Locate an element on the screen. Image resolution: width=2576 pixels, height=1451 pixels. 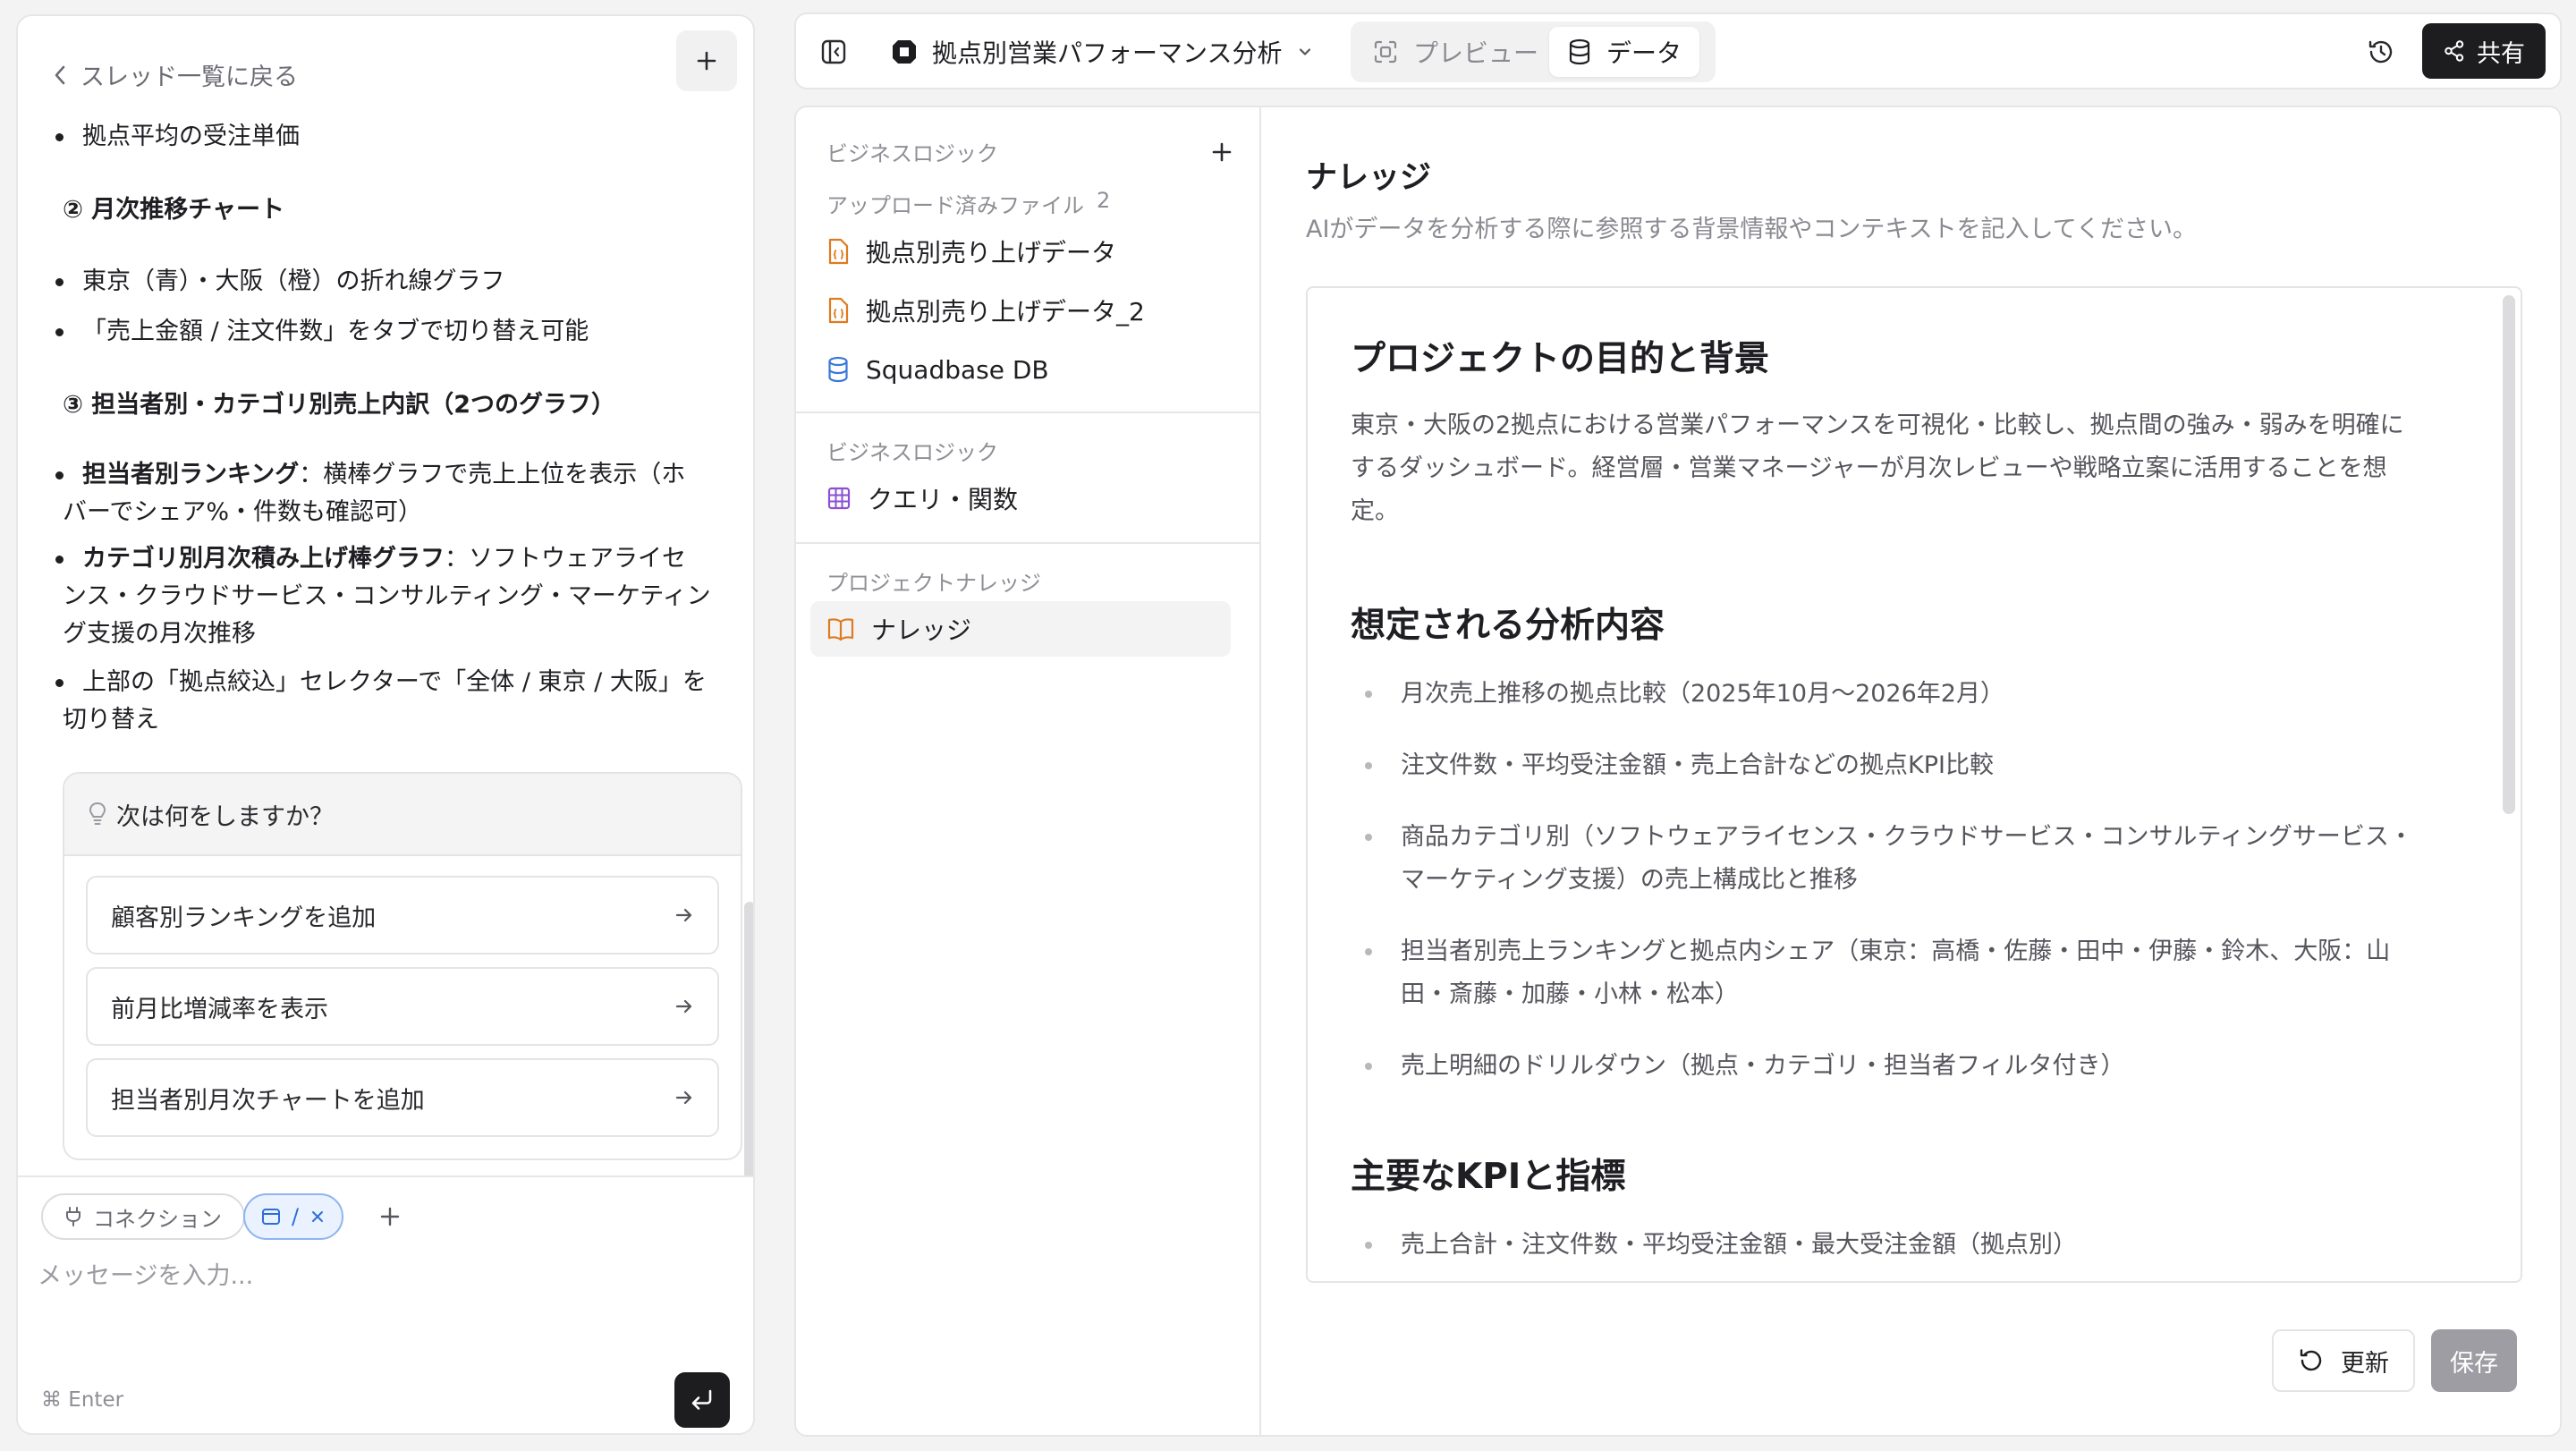
history-button is located at coordinates (2381, 52).